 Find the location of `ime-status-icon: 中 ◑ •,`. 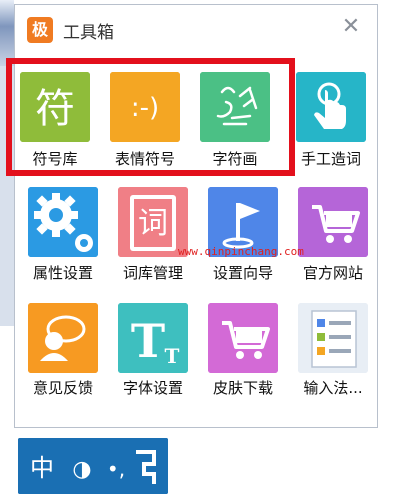

ime-status-icon: 中 ◑ •, is located at coordinates (93, 466).